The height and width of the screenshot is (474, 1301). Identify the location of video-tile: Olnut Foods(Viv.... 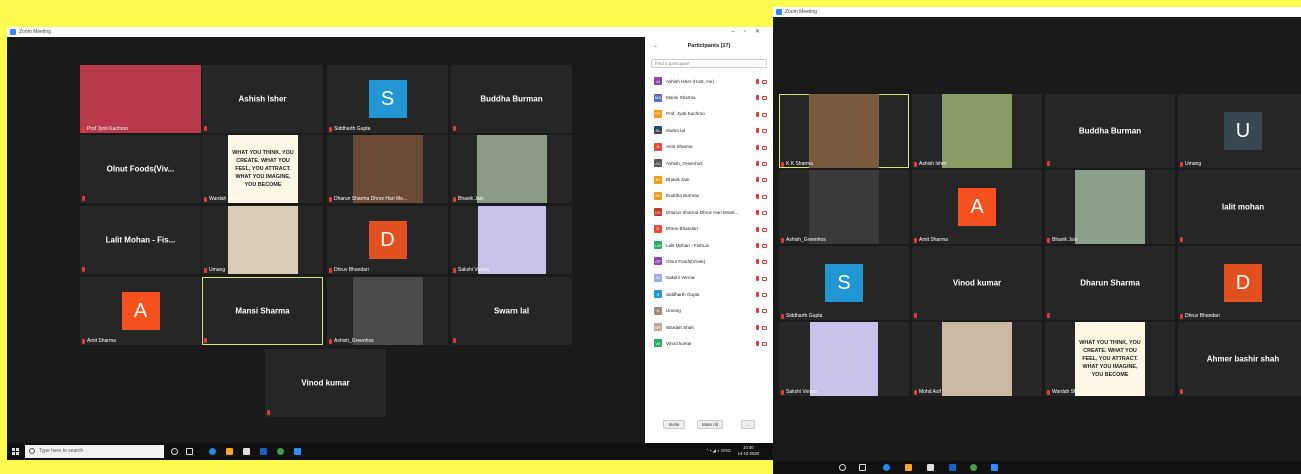
(140, 169).